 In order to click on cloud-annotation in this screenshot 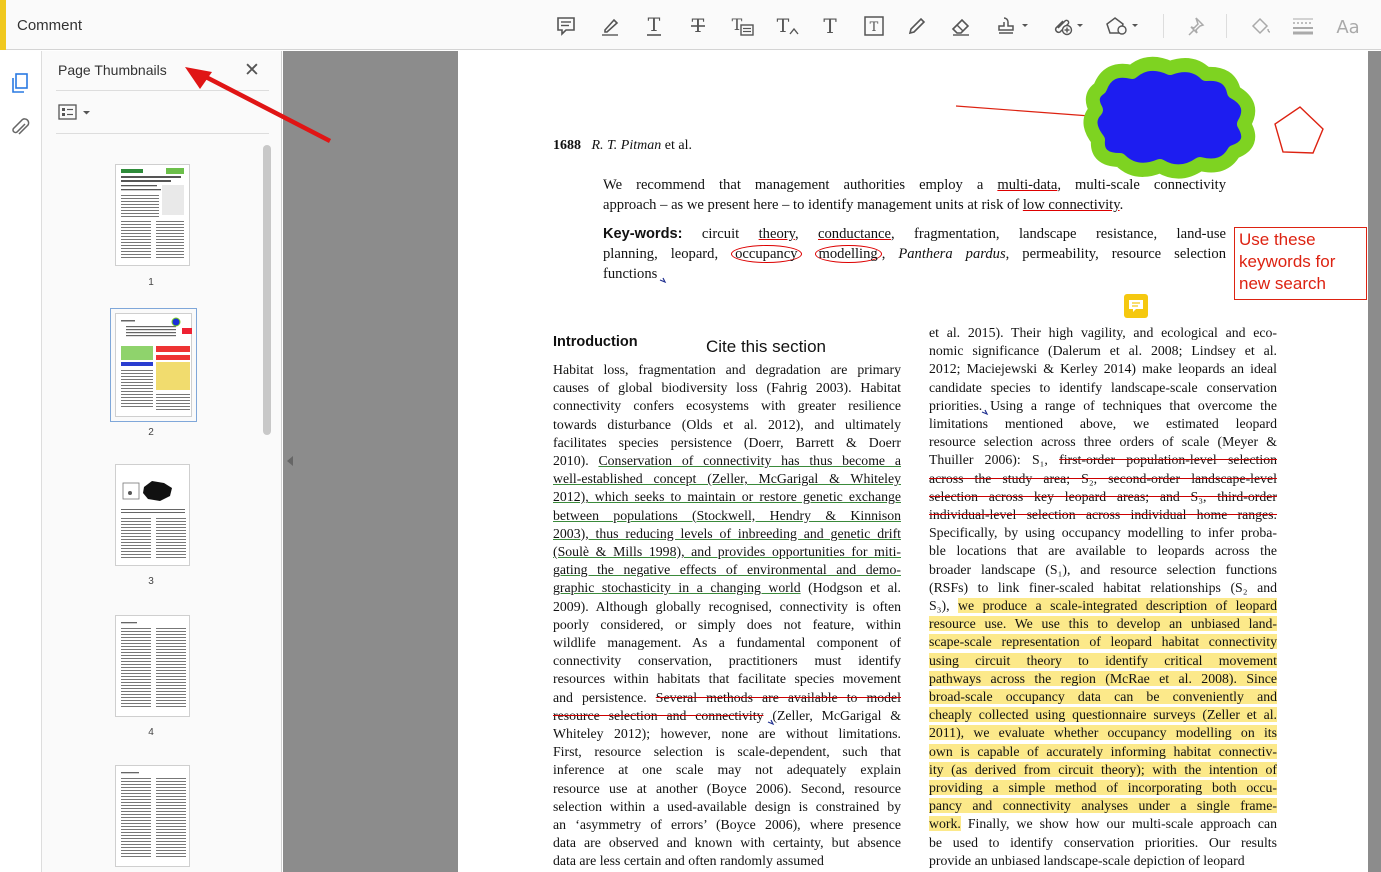, I will do `click(1169, 117)`.